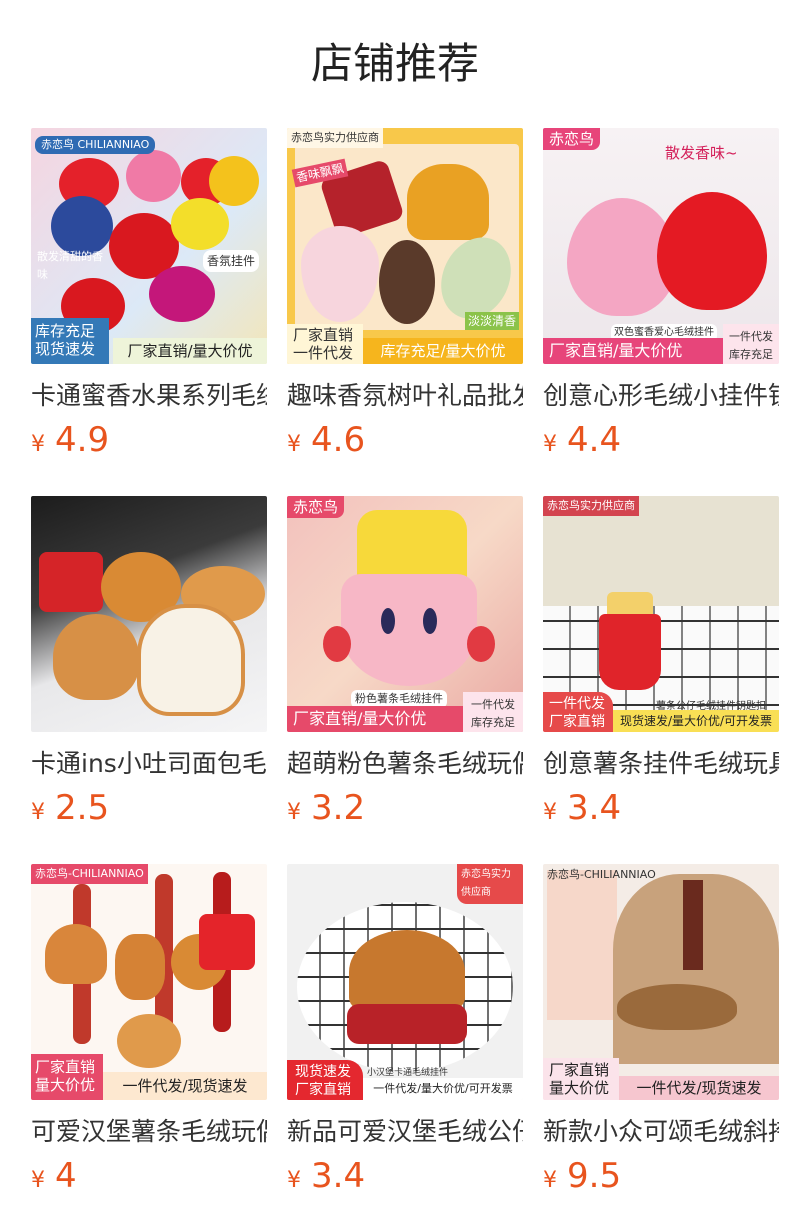 The image size is (790, 1232). What do you see at coordinates (338, 808) in the screenshot?
I see `price-value: 3.2` at bounding box center [338, 808].